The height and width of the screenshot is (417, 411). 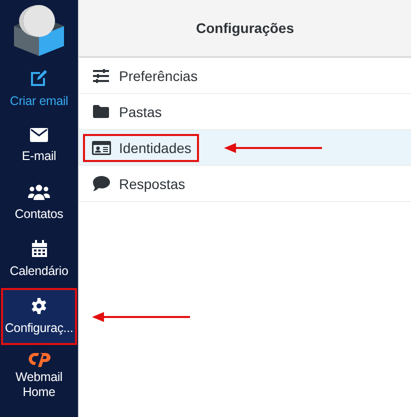 What do you see at coordinates (245, 148) in the screenshot?
I see `settings-row: Identidades` at bounding box center [245, 148].